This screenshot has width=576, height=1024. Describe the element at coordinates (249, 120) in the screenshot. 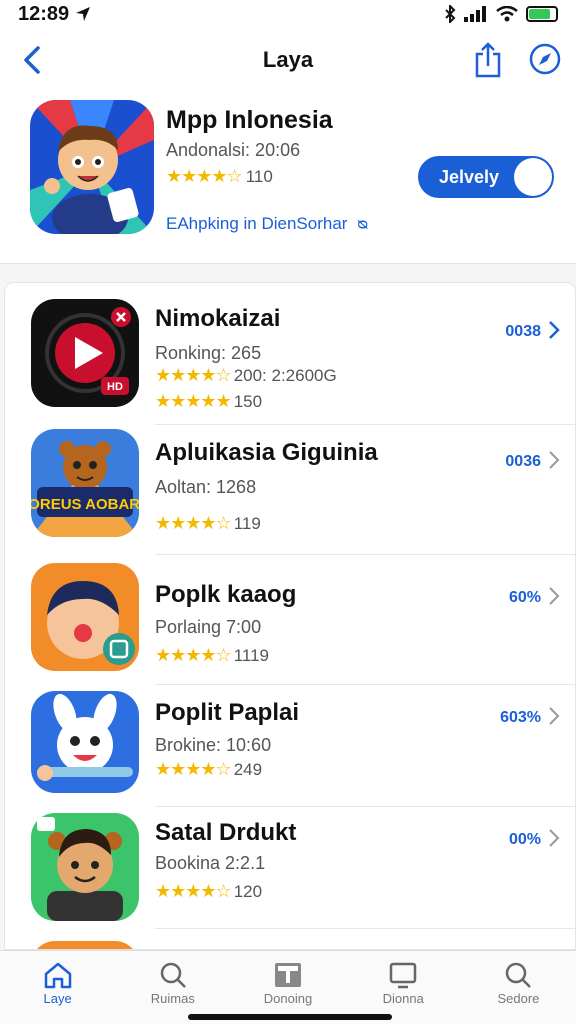

I see `featured-app-title: Mpp Inlonesia` at that location.